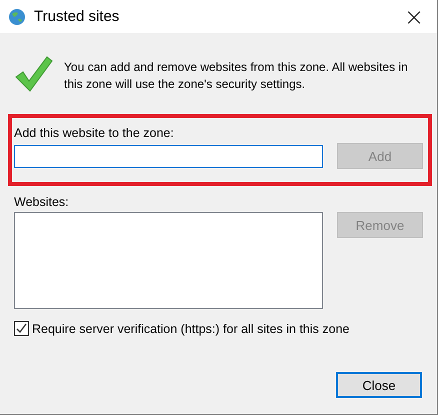 The width and height of the screenshot is (443, 416). What do you see at coordinates (379, 385) in the screenshot?
I see `close-dialog-button: Close` at bounding box center [379, 385].